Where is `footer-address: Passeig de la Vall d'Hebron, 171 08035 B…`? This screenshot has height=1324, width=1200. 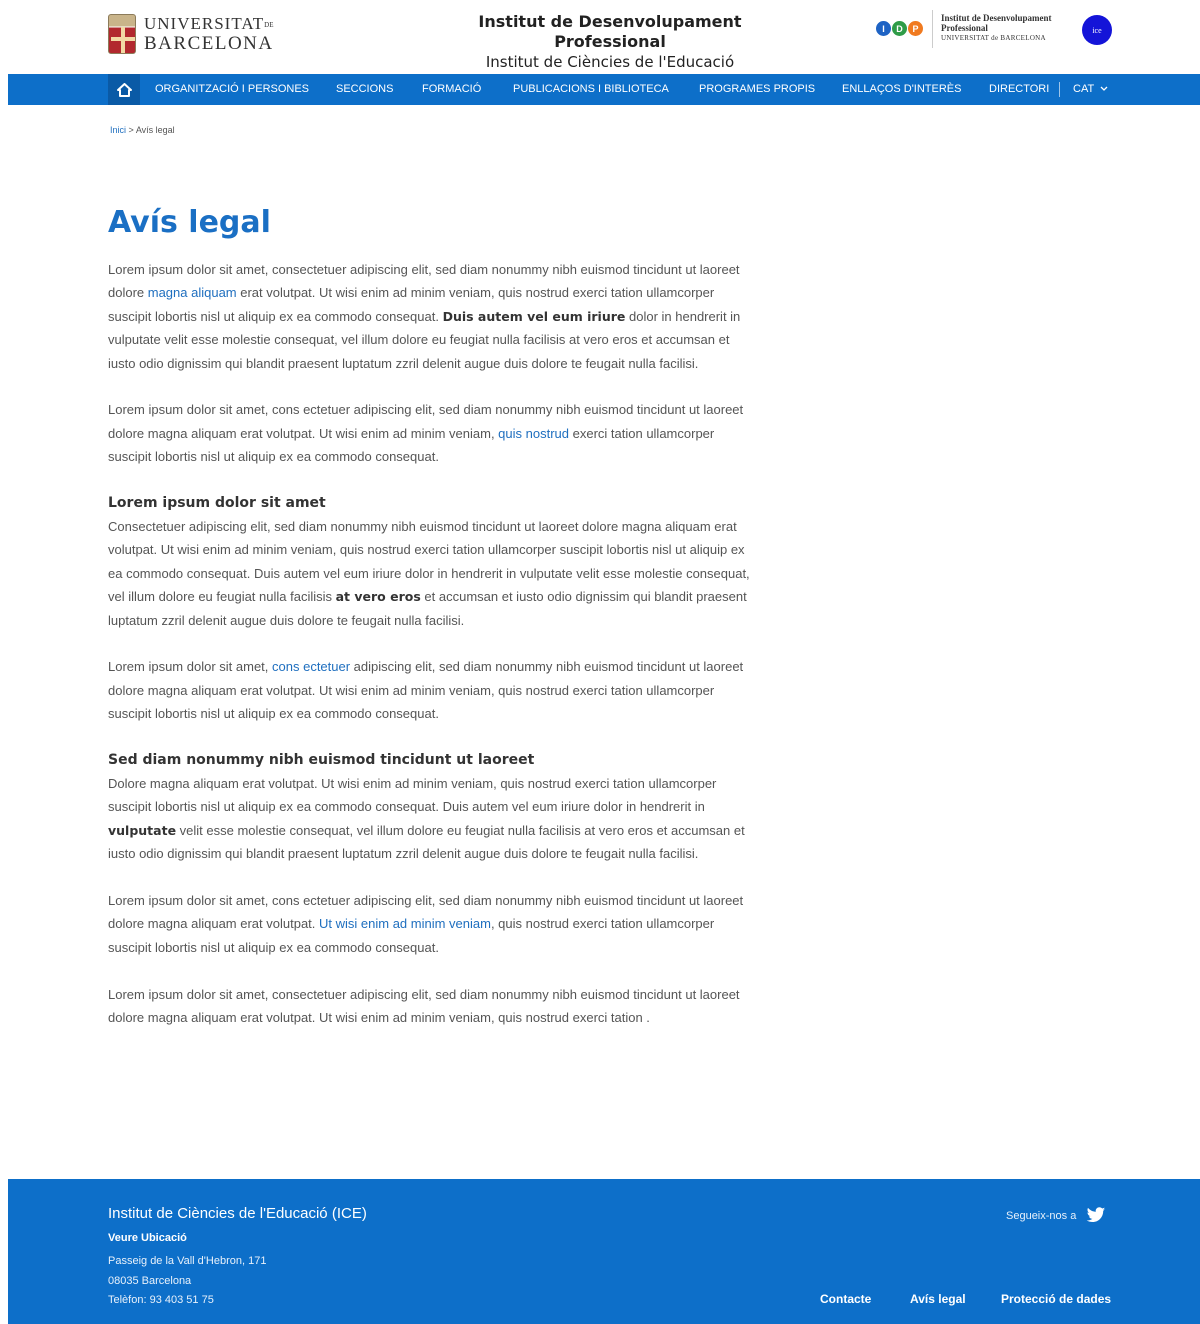
footer-address: Passeig de la Vall d'Hebron, 171 08035 B… is located at coordinates (187, 1281).